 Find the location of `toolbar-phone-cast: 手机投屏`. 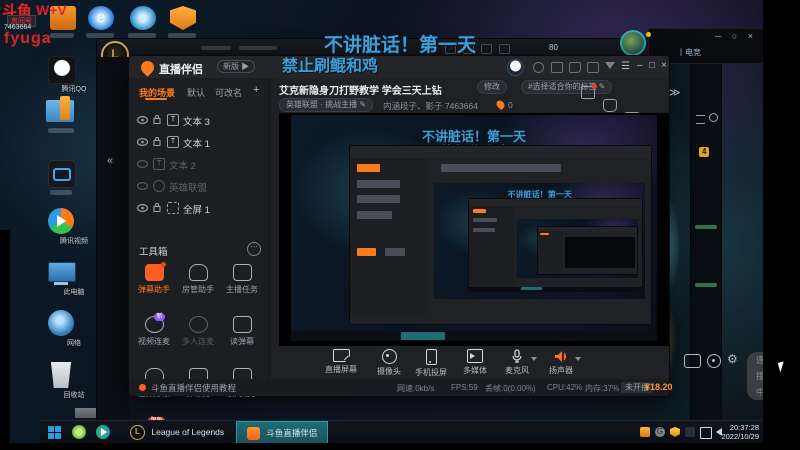

toolbar-phone-cast: 手机投屏 is located at coordinates (431, 363).